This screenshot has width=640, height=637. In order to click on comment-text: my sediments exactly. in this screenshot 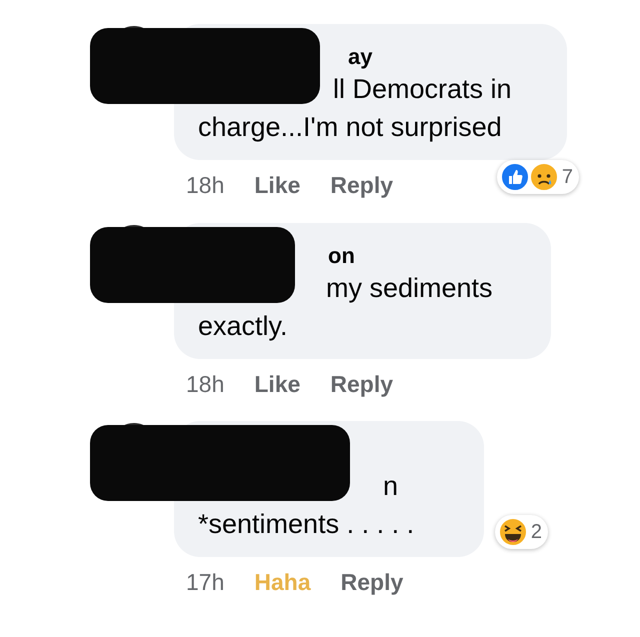, I will do `click(346, 307)`.